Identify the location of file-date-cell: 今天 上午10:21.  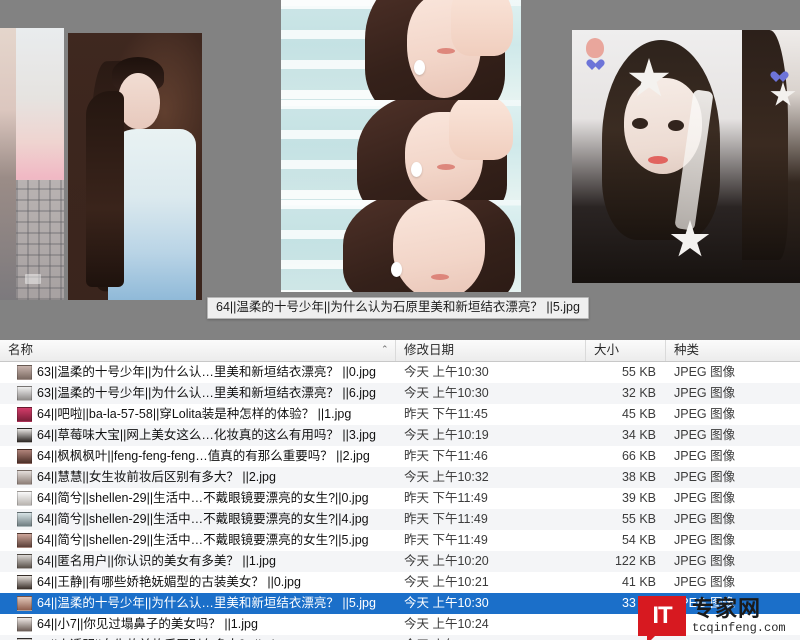
(446, 582).